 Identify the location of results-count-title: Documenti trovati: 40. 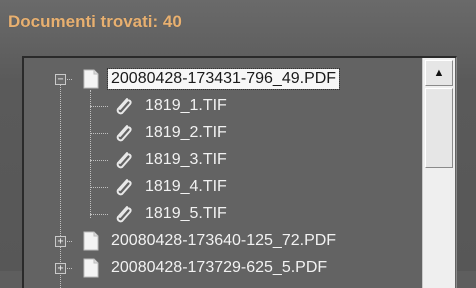
(95, 21).